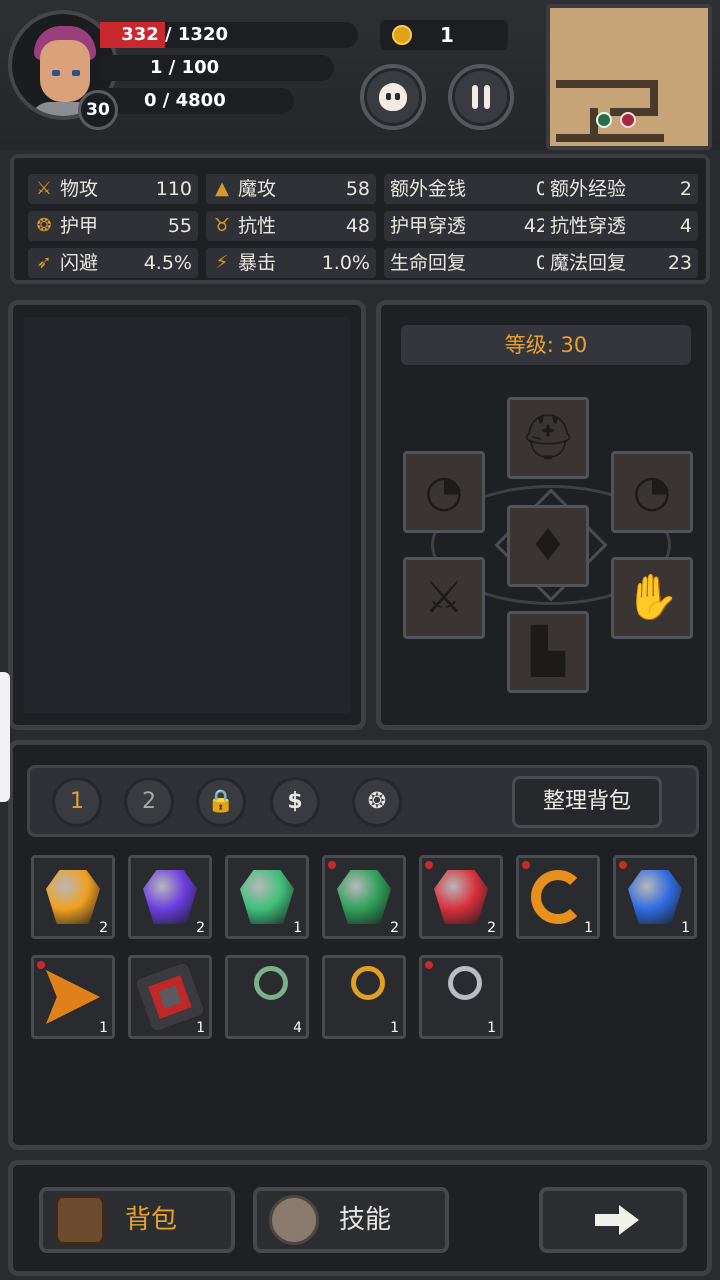 The image size is (720, 1280). What do you see at coordinates (447, 35) in the screenshot?
I see `gold-value: 1` at bounding box center [447, 35].